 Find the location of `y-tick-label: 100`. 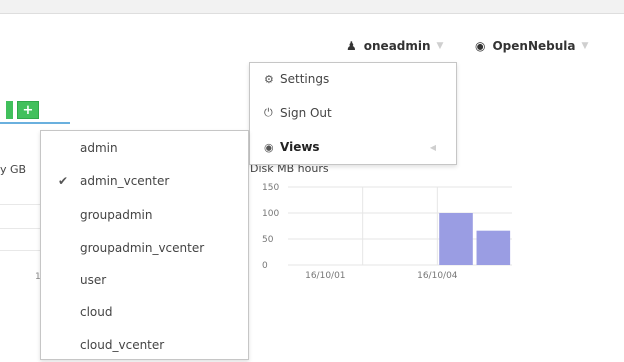

y-tick-label: 100 is located at coordinates (270, 214).